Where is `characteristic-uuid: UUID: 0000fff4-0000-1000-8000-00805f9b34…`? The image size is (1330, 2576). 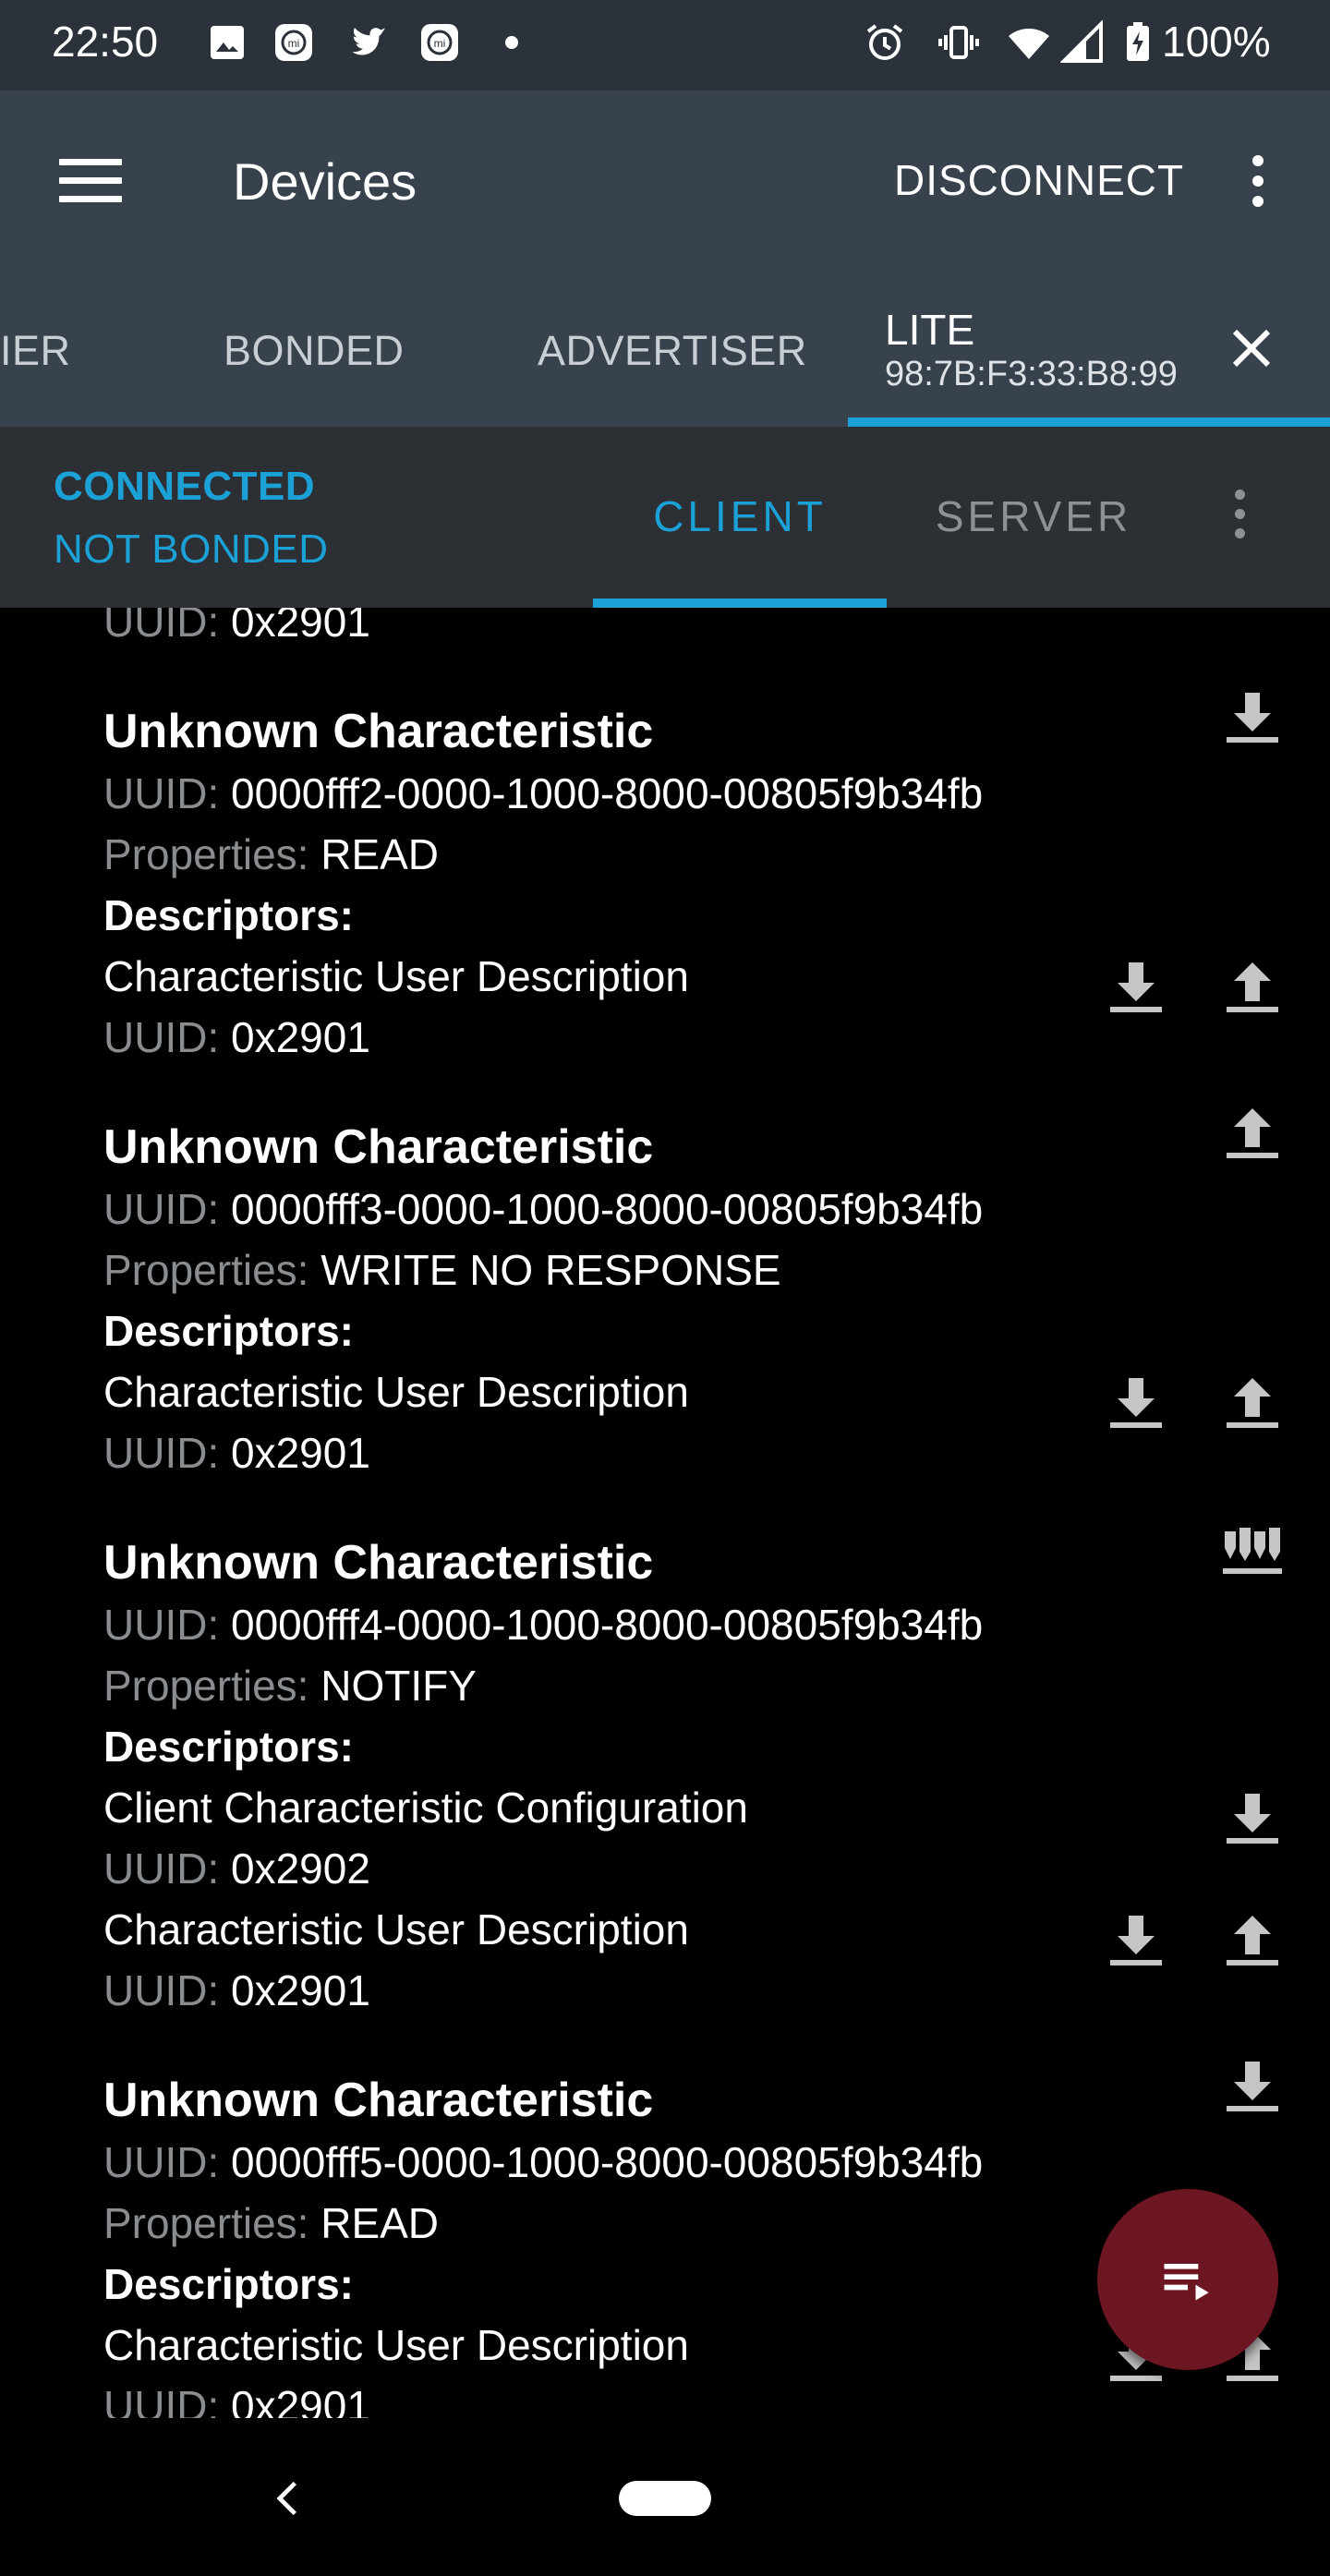 characteristic-uuid: UUID: 0000fff4-0000-1000-8000-00805f9b34… is located at coordinates (543, 1625).